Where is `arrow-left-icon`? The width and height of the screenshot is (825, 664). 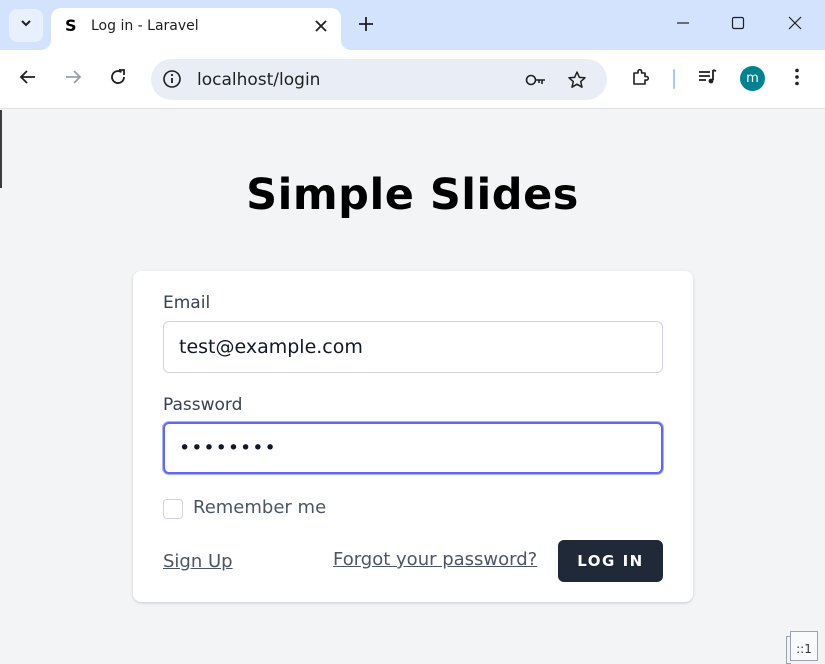
arrow-left-icon is located at coordinates (28, 79).